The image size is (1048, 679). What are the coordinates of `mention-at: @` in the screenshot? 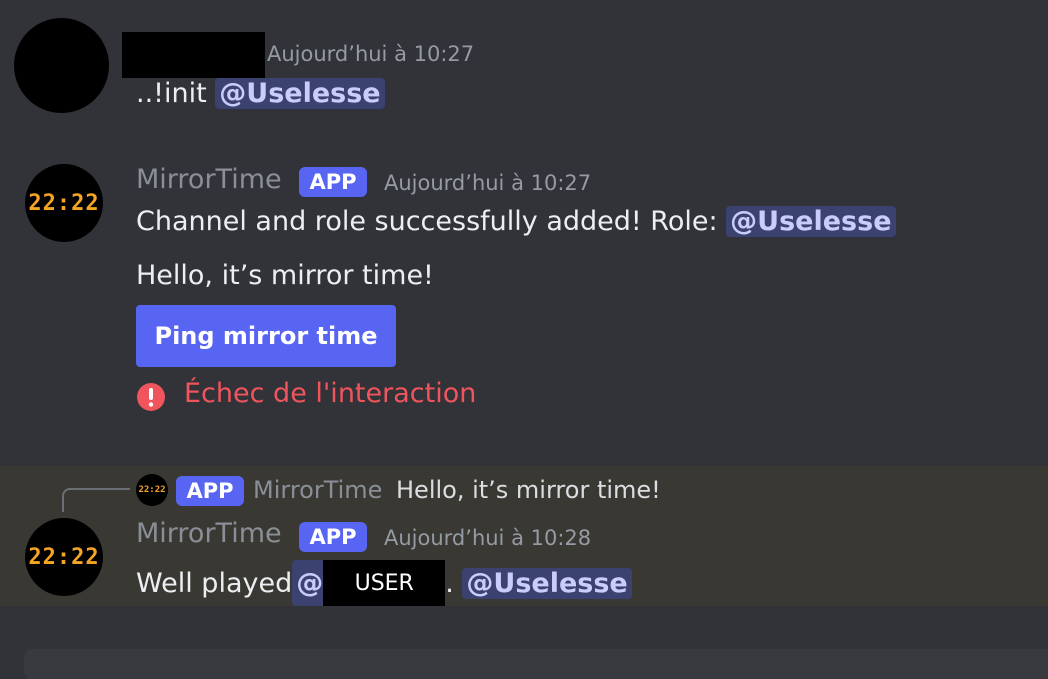 It's located at (310, 583).